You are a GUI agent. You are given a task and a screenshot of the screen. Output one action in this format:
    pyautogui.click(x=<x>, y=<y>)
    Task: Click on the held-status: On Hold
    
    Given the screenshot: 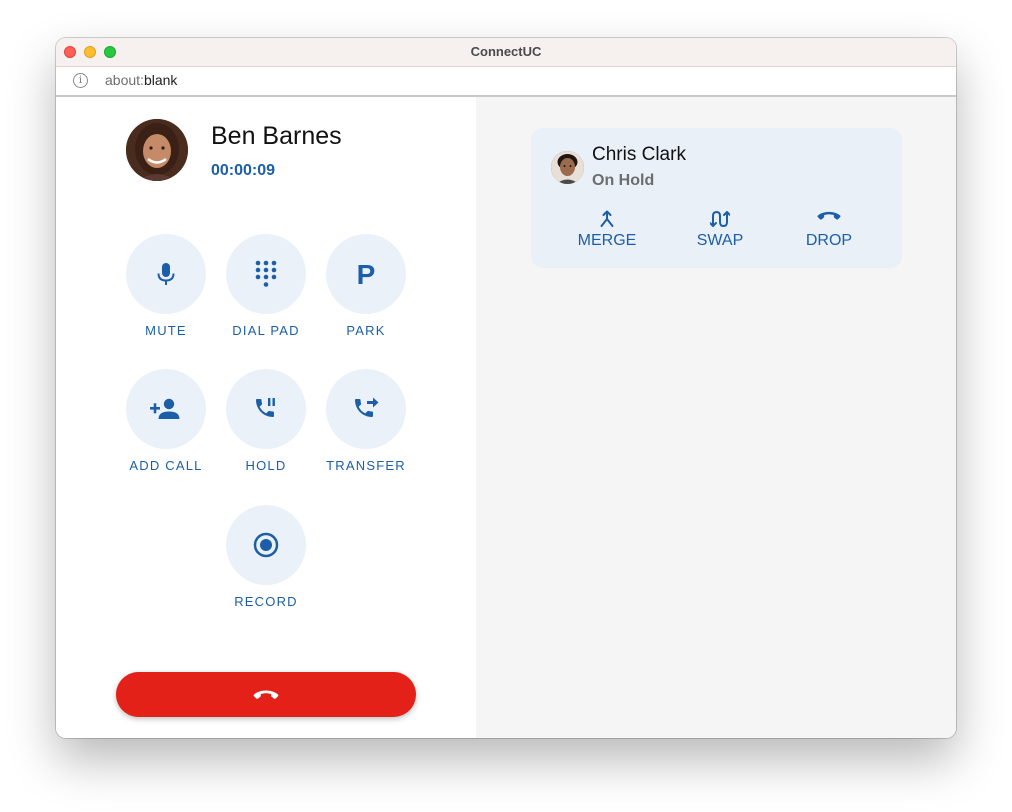 What is the action you would take?
    pyautogui.click(x=623, y=180)
    